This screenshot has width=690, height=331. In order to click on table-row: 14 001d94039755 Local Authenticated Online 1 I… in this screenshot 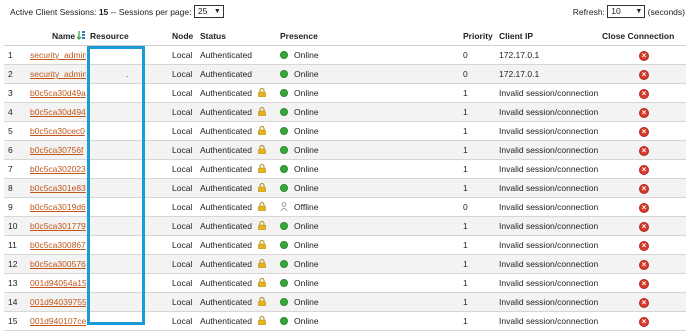, I will do `click(345, 302)`.